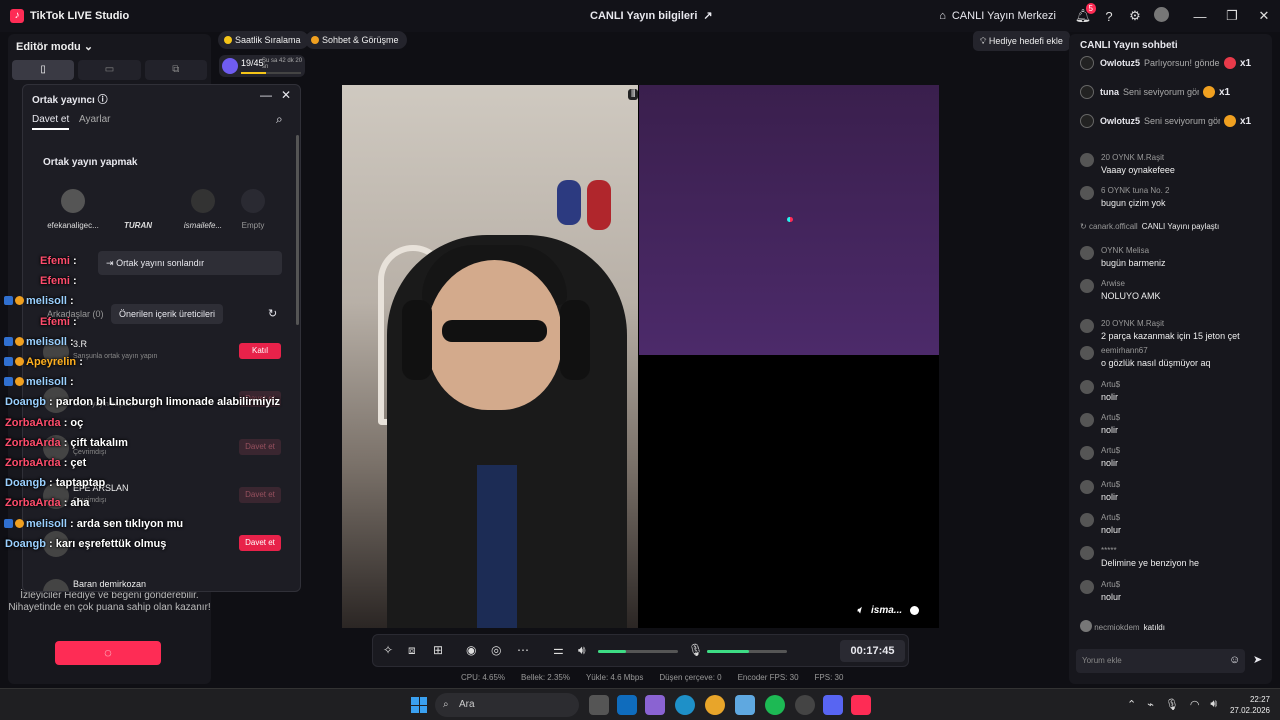 Image resolution: width=1280 pixels, height=720 pixels. Describe the element at coordinates (51, 122) in the screenshot. I see `tab-invite: Davet et` at that location.